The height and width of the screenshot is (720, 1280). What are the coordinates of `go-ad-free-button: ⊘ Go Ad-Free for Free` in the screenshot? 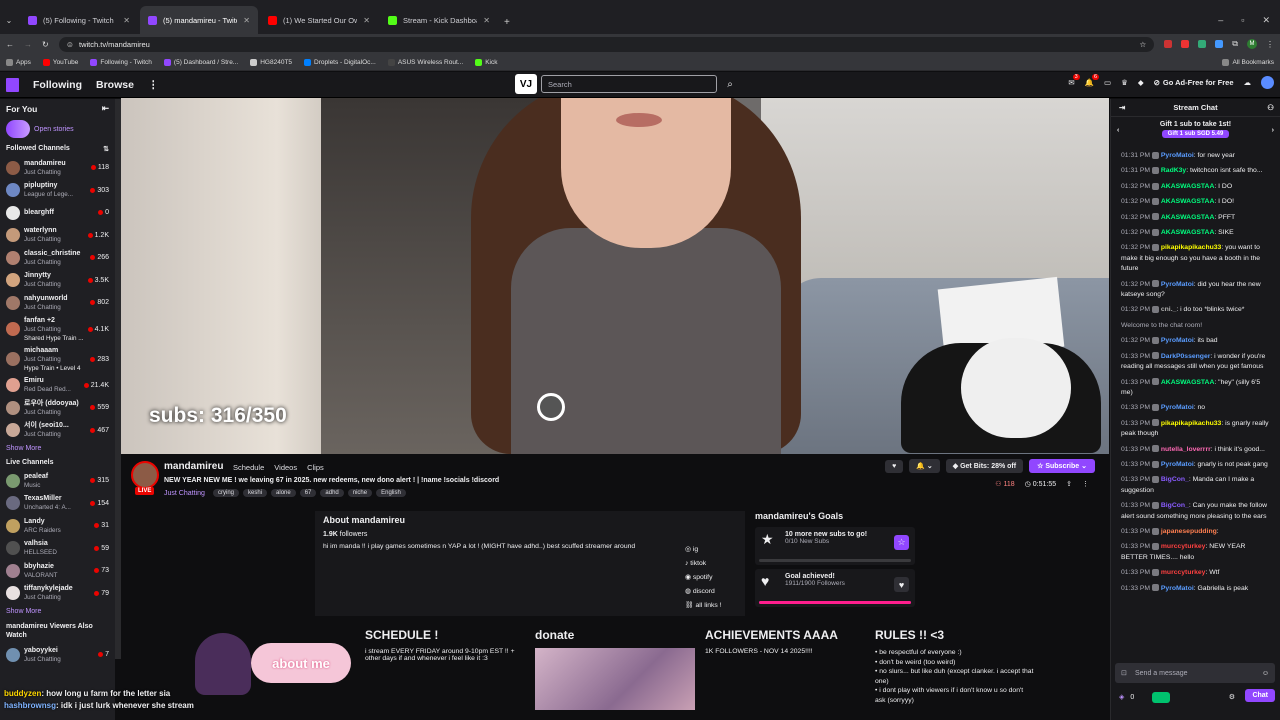 It's located at (1194, 82).